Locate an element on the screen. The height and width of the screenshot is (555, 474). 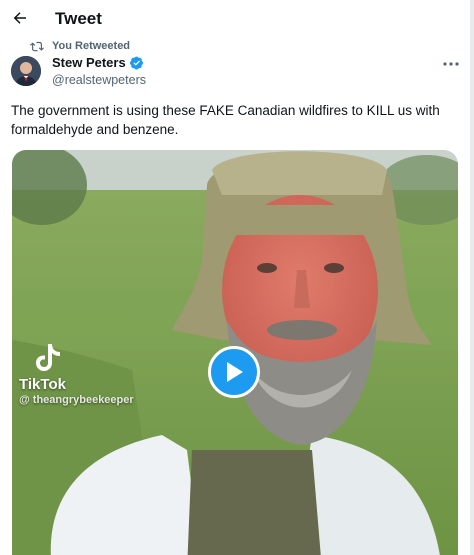
tiktok-brand-label: TikTok is located at coordinates (42, 384).